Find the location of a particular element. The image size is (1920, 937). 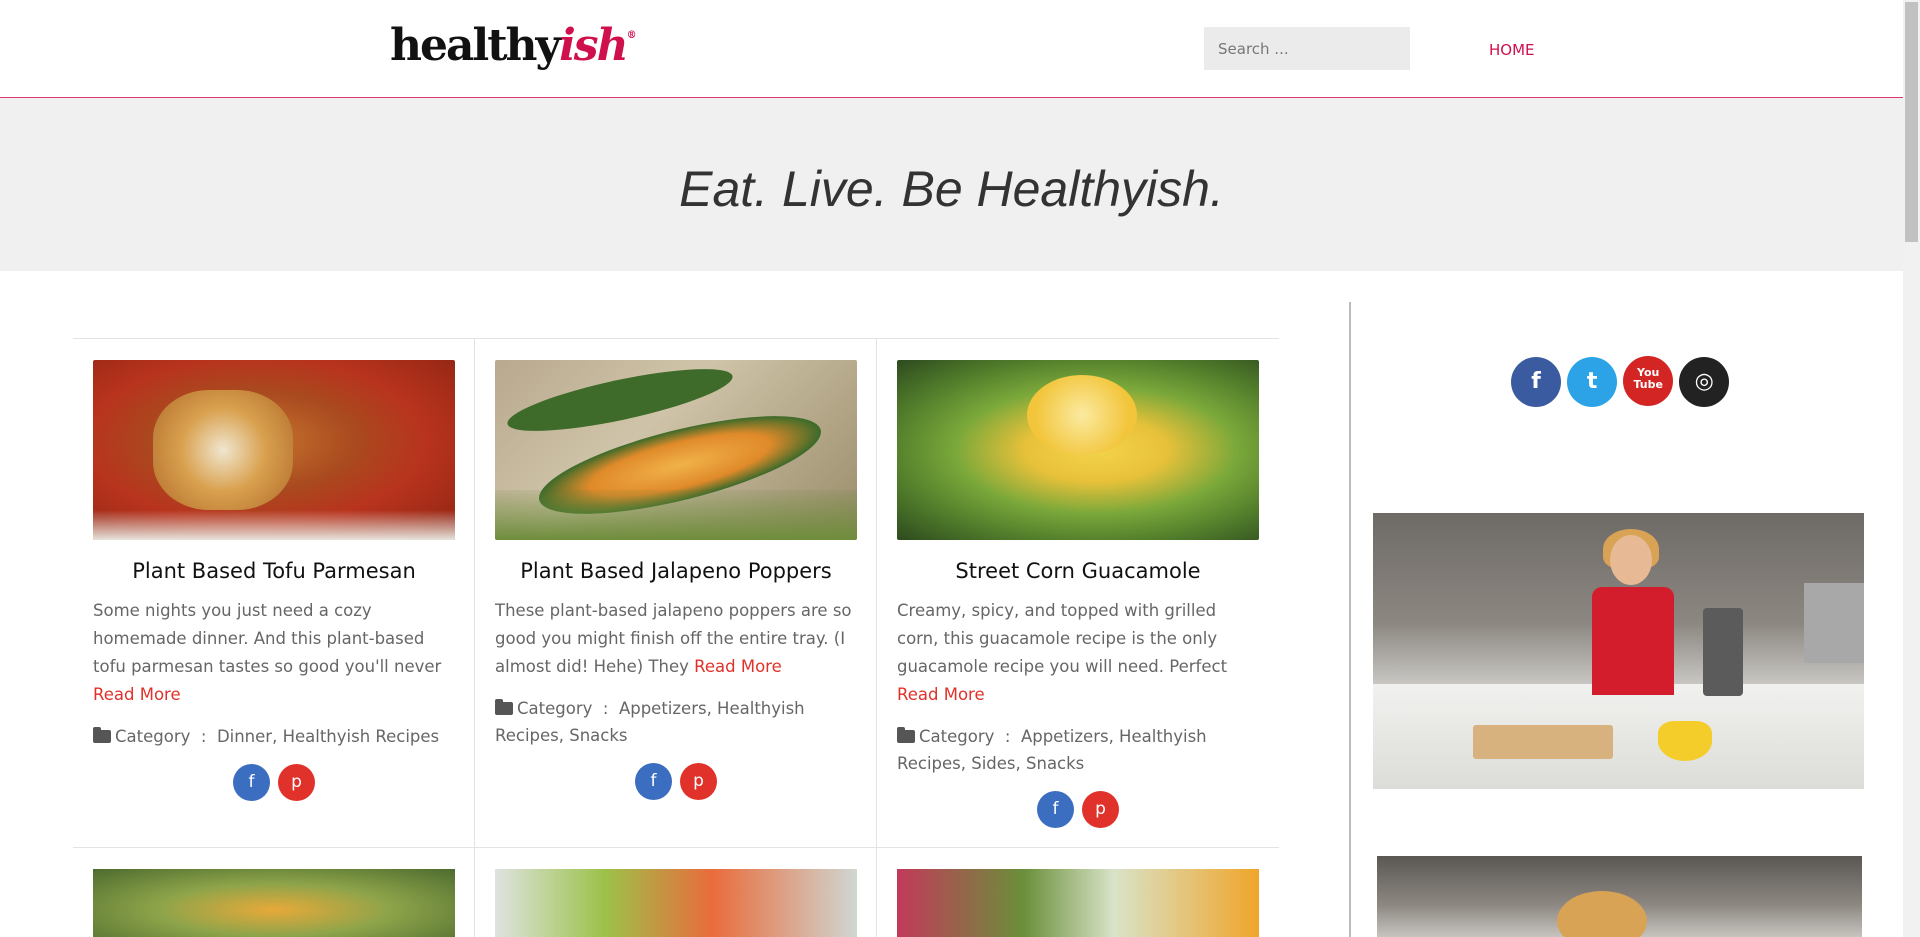

post-categories: Category : Dinner, Healthyish Recipes is located at coordinates (274, 736).